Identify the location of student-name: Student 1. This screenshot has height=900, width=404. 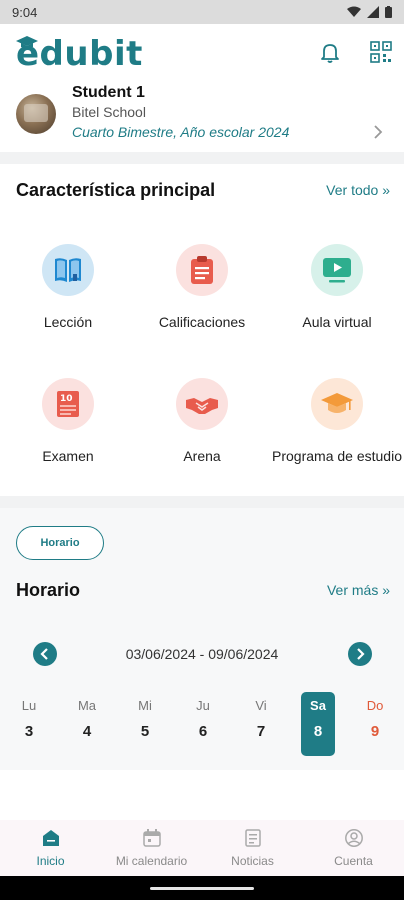
(108, 92).